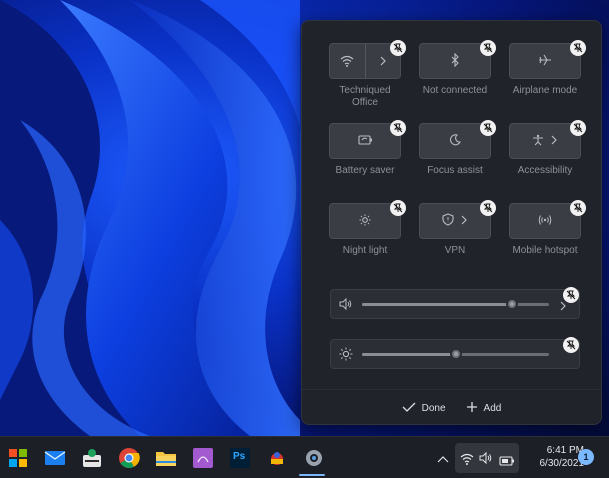  What do you see at coordinates (451, 407) in the screenshot?
I see `panel-footer: Done Add` at bounding box center [451, 407].